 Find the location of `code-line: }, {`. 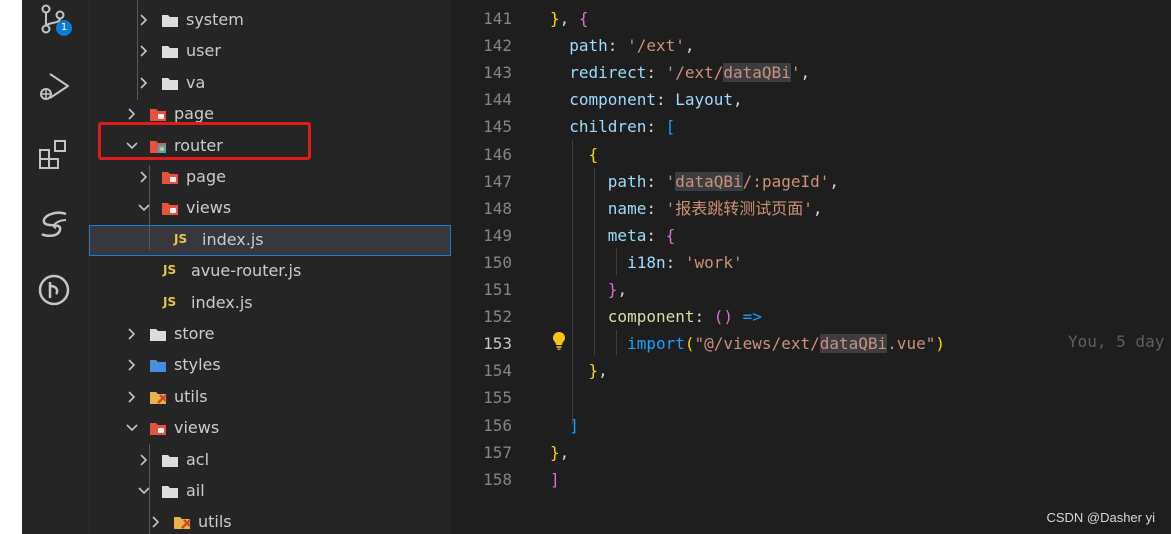

code-line: }, { is located at coordinates (569, 18).